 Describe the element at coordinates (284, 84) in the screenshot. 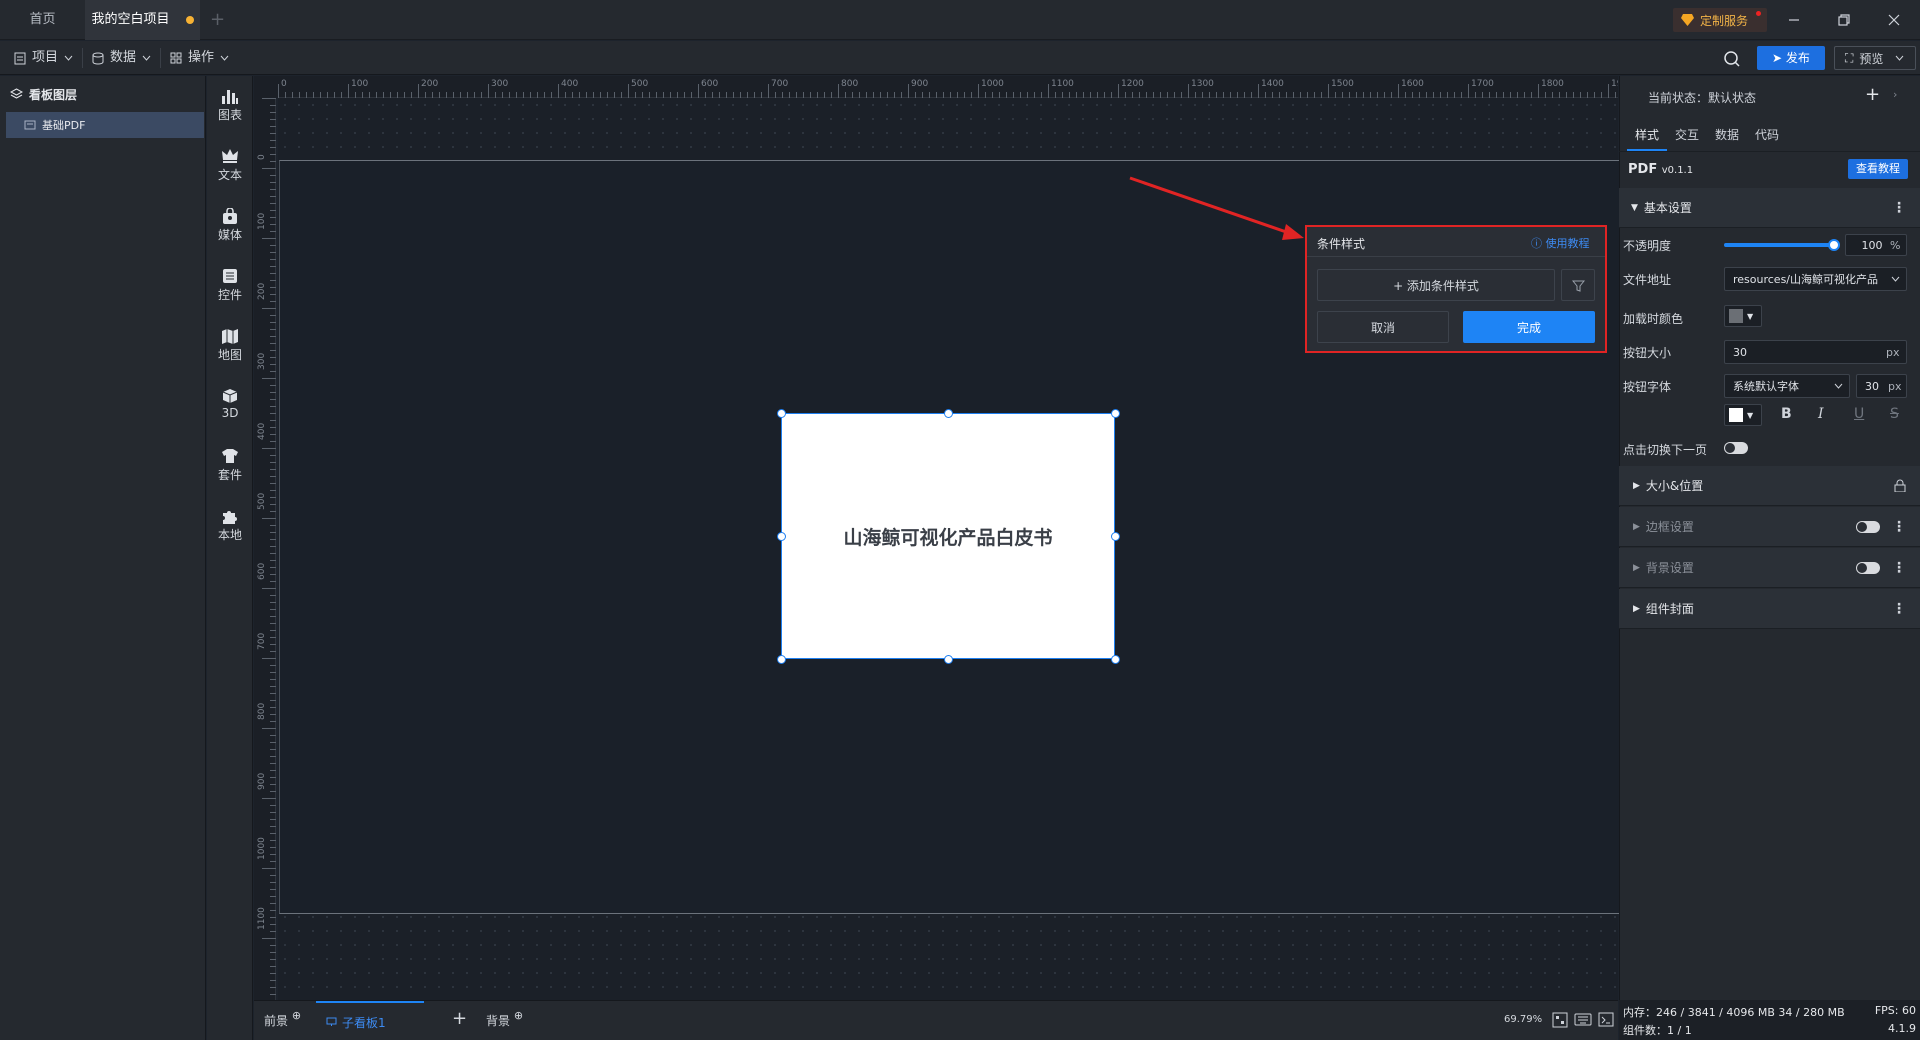

I see `ruler-tick-label: 0` at that location.